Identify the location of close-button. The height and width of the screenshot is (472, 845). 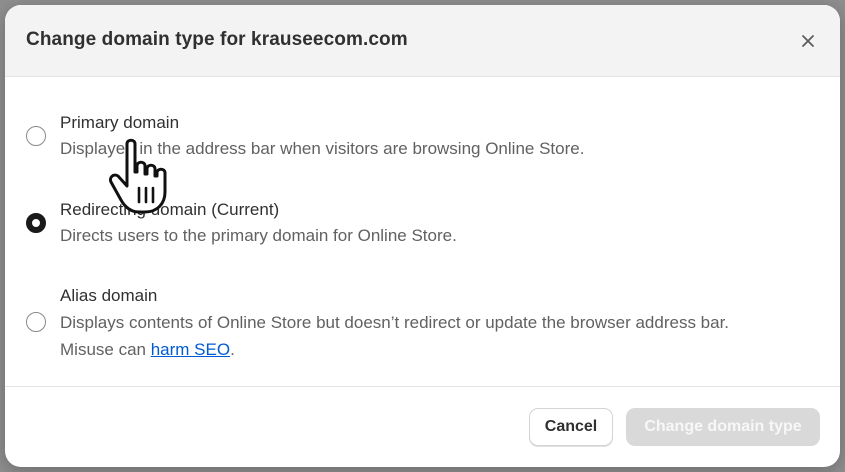
(808, 41).